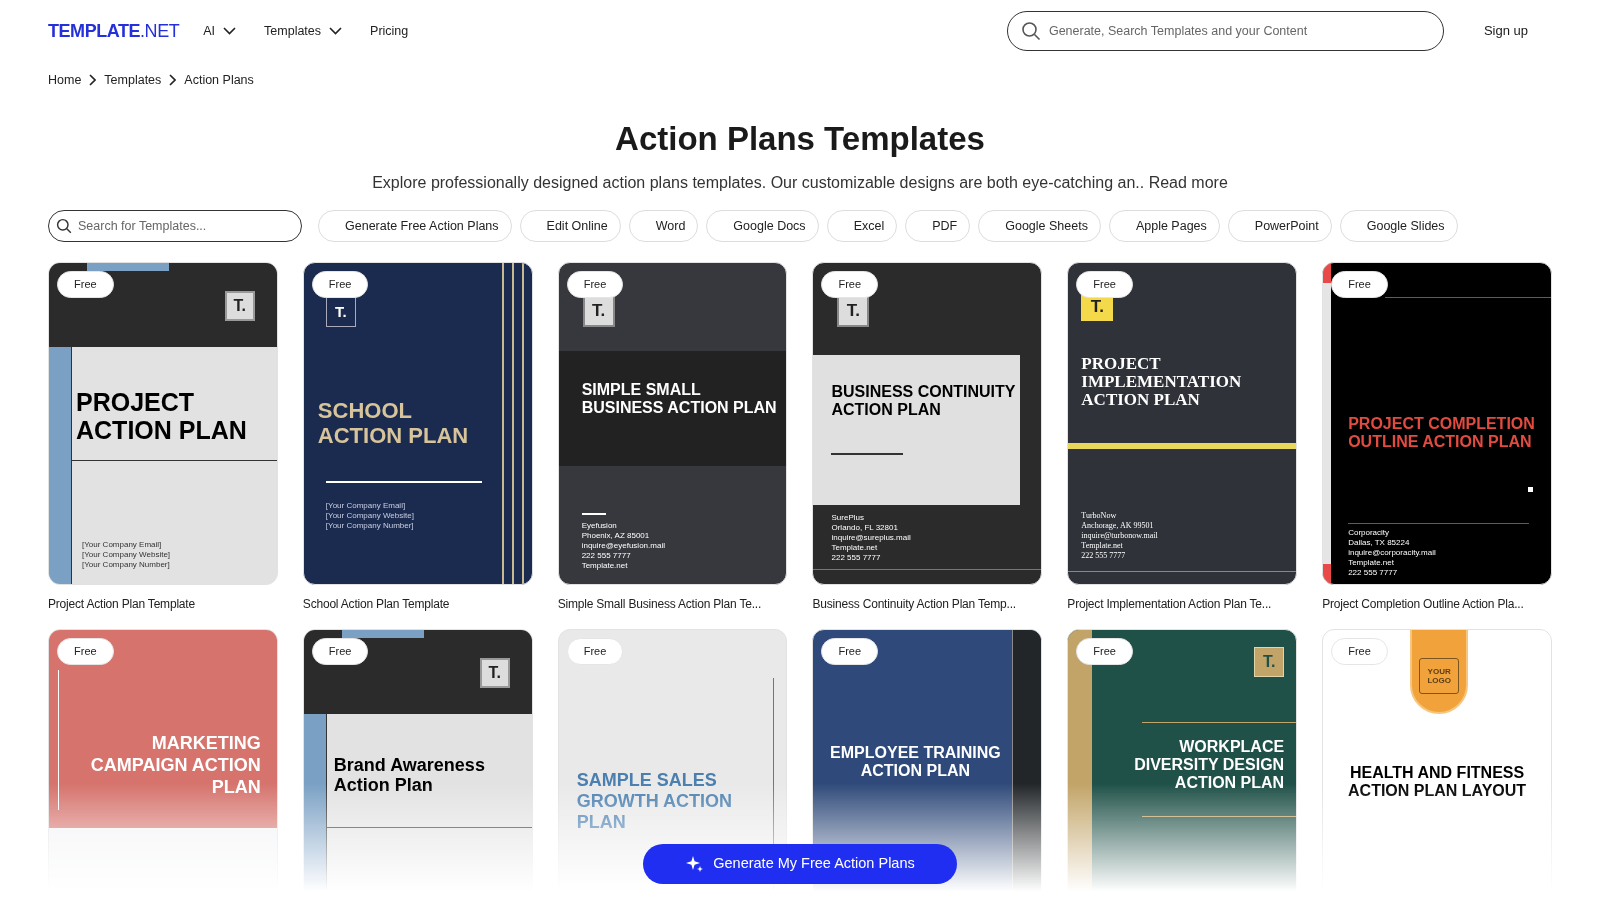 Image resolution: width=1600 pixels, height=900 pixels. I want to click on template-title-link: Project Action Plan Template, so click(163, 604).